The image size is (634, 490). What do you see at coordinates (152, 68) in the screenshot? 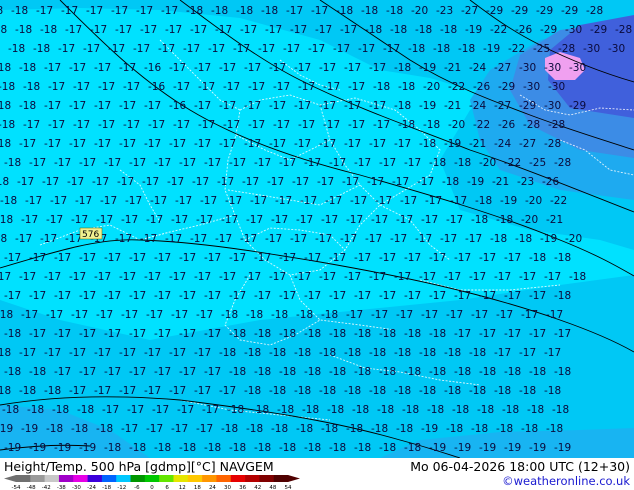
I see `temperature-value: -16` at bounding box center [152, 68].